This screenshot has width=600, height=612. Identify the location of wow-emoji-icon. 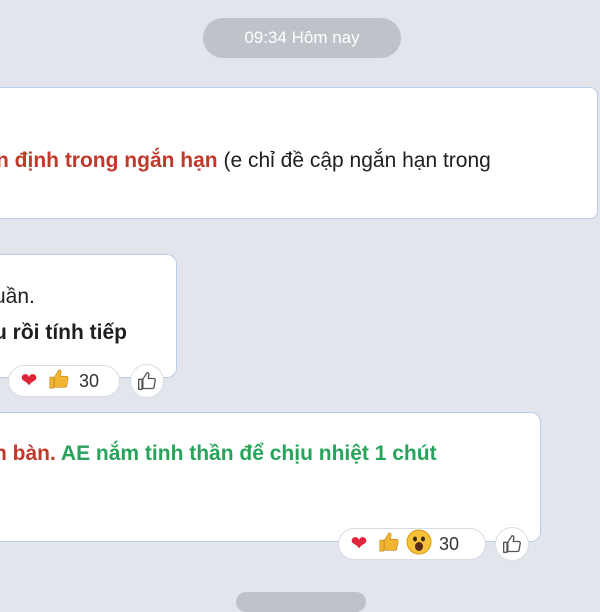
(419, 544).